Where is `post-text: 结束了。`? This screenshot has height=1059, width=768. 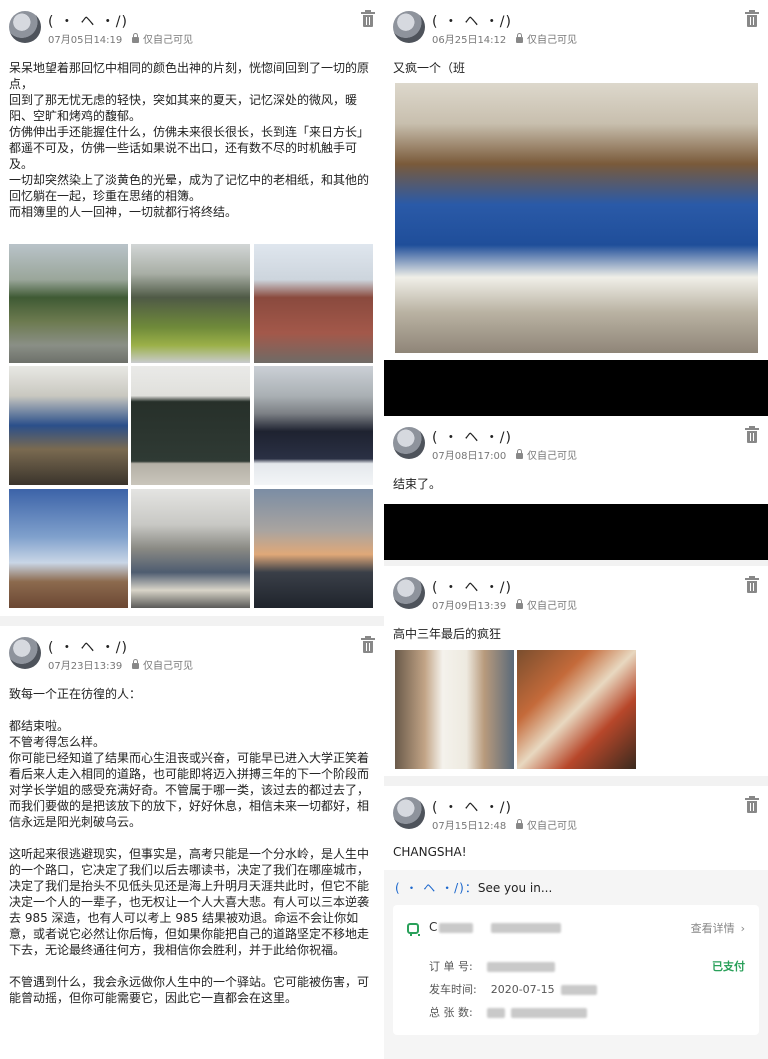
post-text: 结束了。 is located at coordinates (417, 484).